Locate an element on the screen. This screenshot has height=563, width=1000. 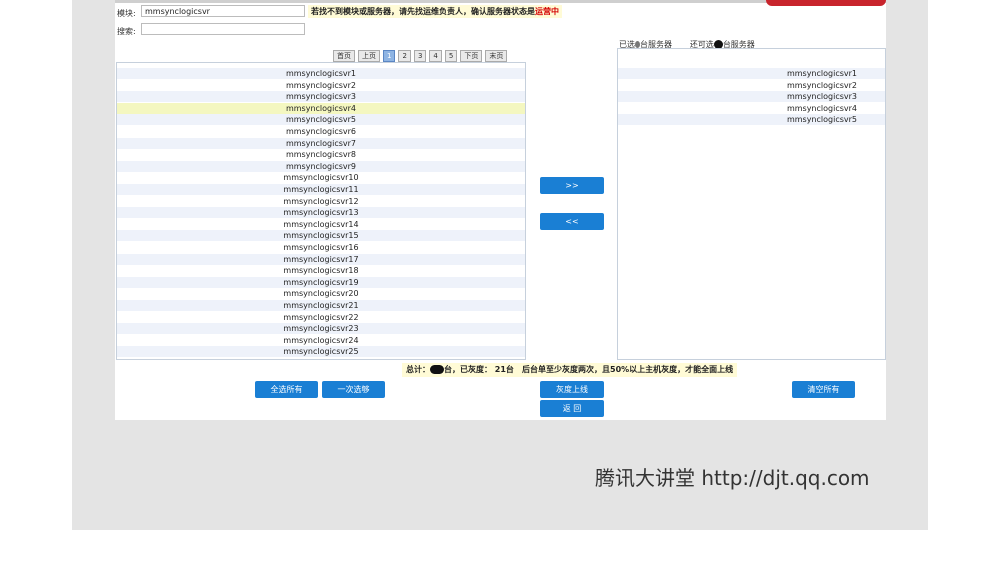
module-notice: 若找不到模块或服务器，请先找运维负责人，确认服务器状态是运营中 is located at coordinates (435, 11).